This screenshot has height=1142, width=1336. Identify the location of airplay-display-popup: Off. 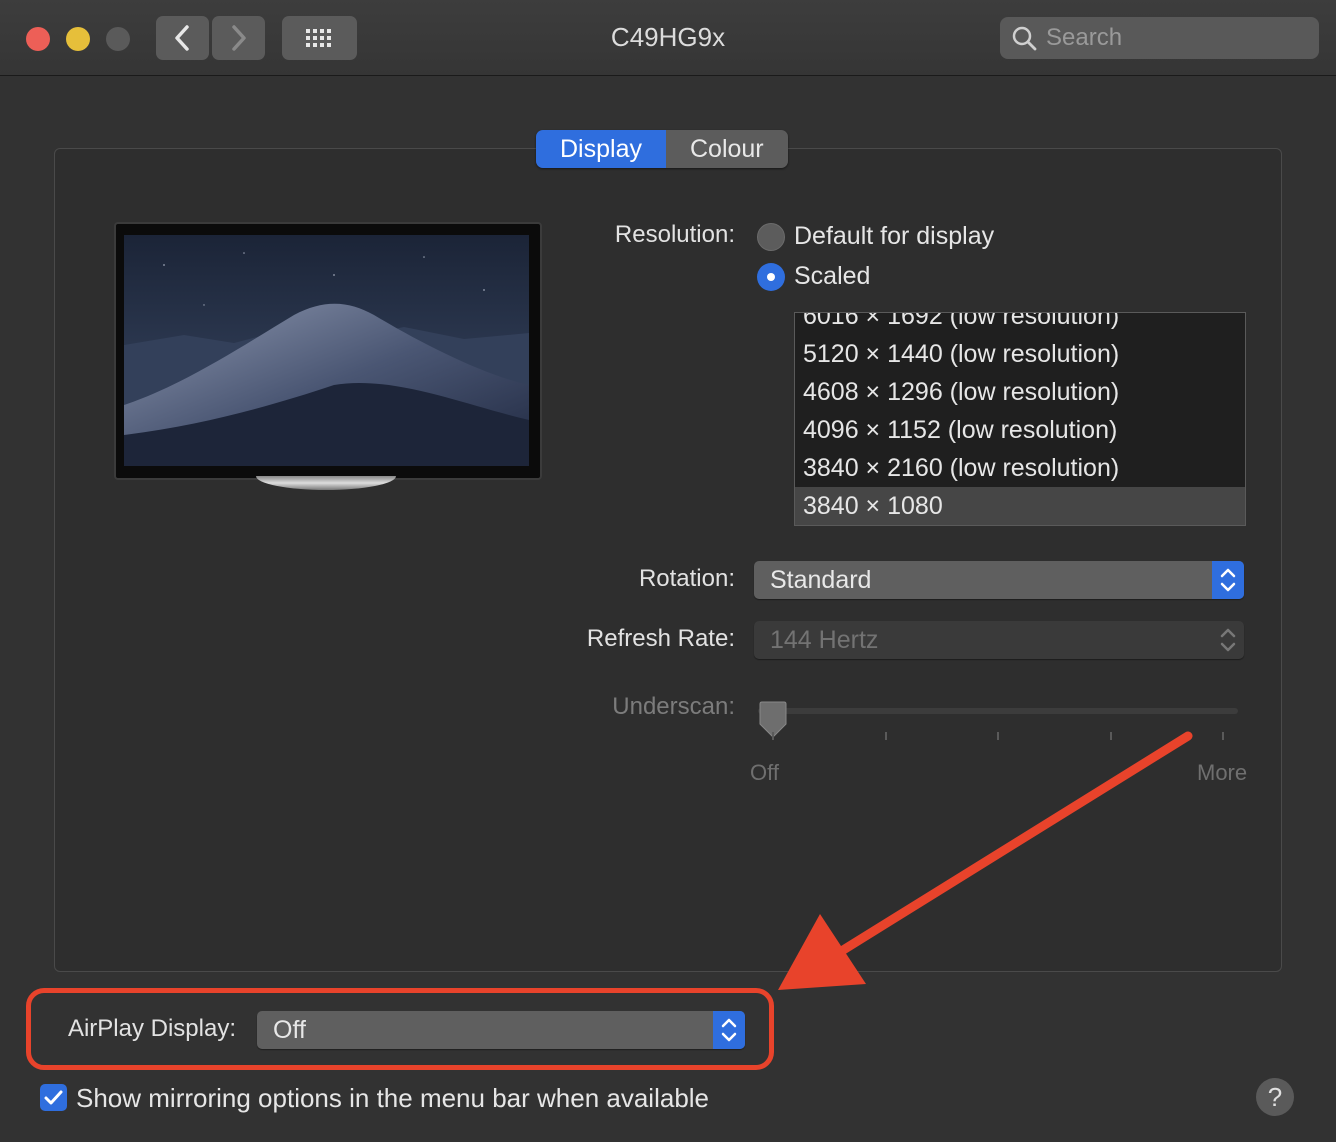
(501, 1030).